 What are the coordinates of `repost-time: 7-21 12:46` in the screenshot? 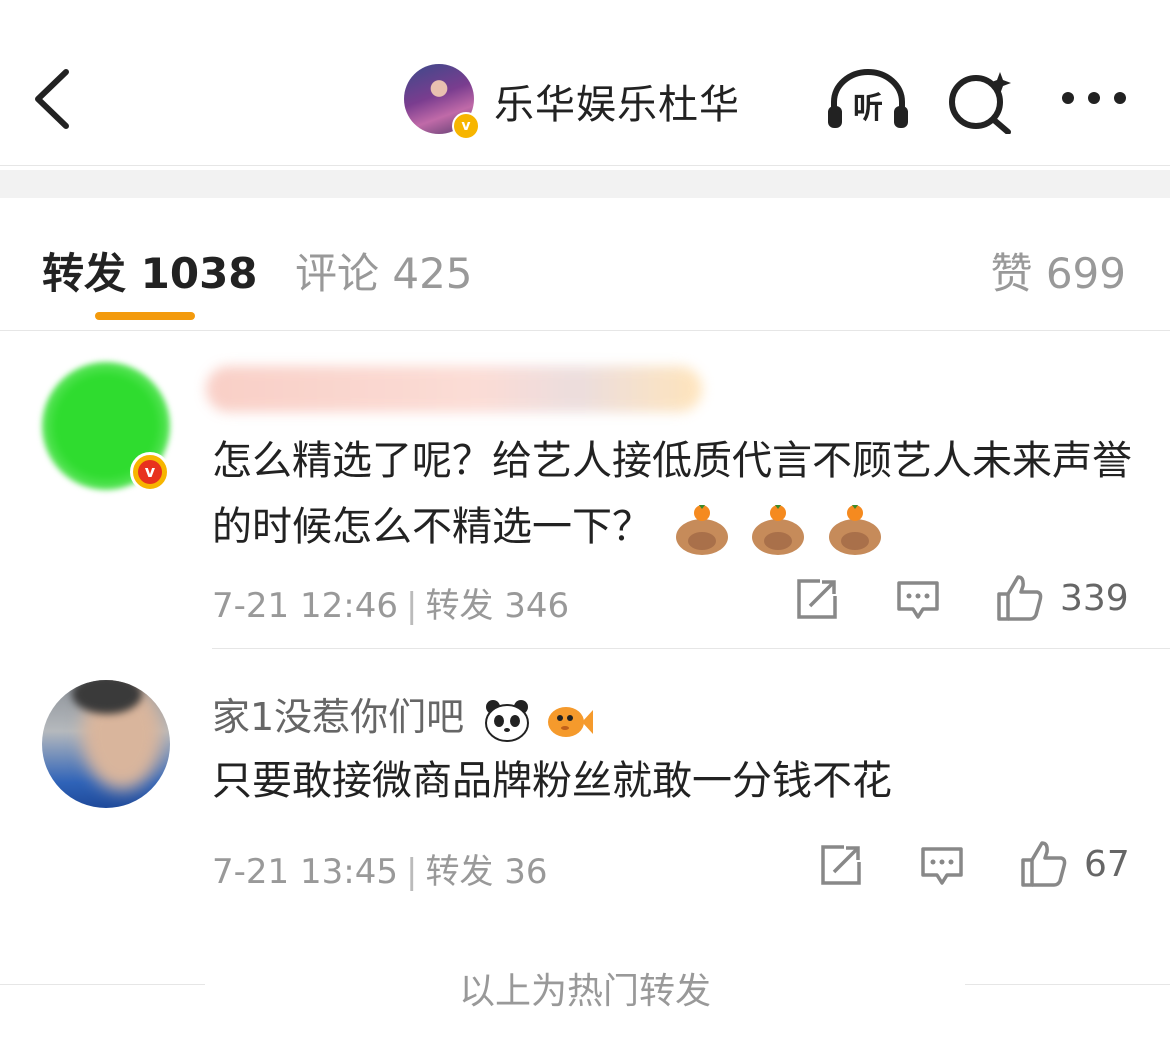 It's located at (305, 606).